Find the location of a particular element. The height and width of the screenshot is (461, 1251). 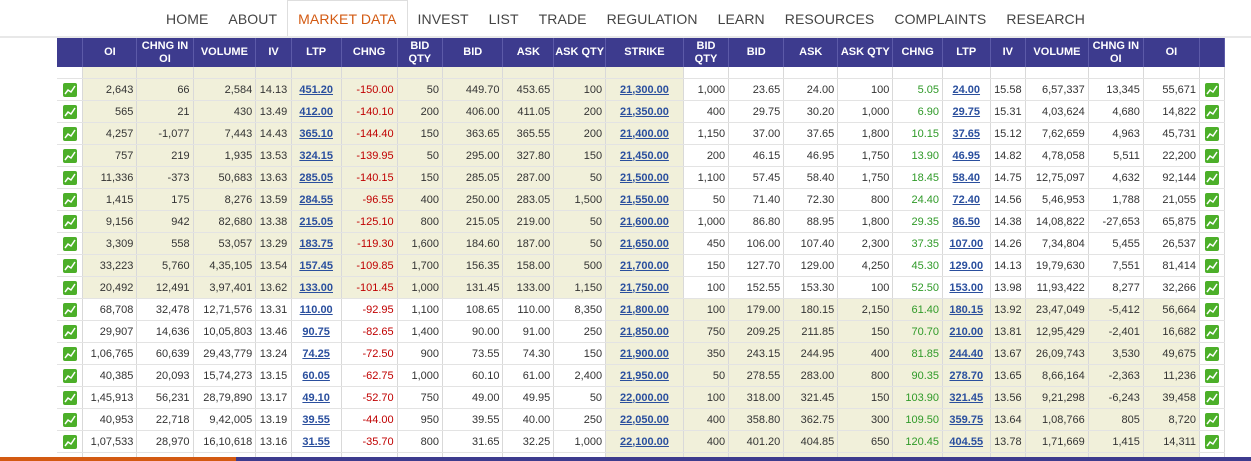

put-ltp: 321.45 is located at coordinates (966, 397).